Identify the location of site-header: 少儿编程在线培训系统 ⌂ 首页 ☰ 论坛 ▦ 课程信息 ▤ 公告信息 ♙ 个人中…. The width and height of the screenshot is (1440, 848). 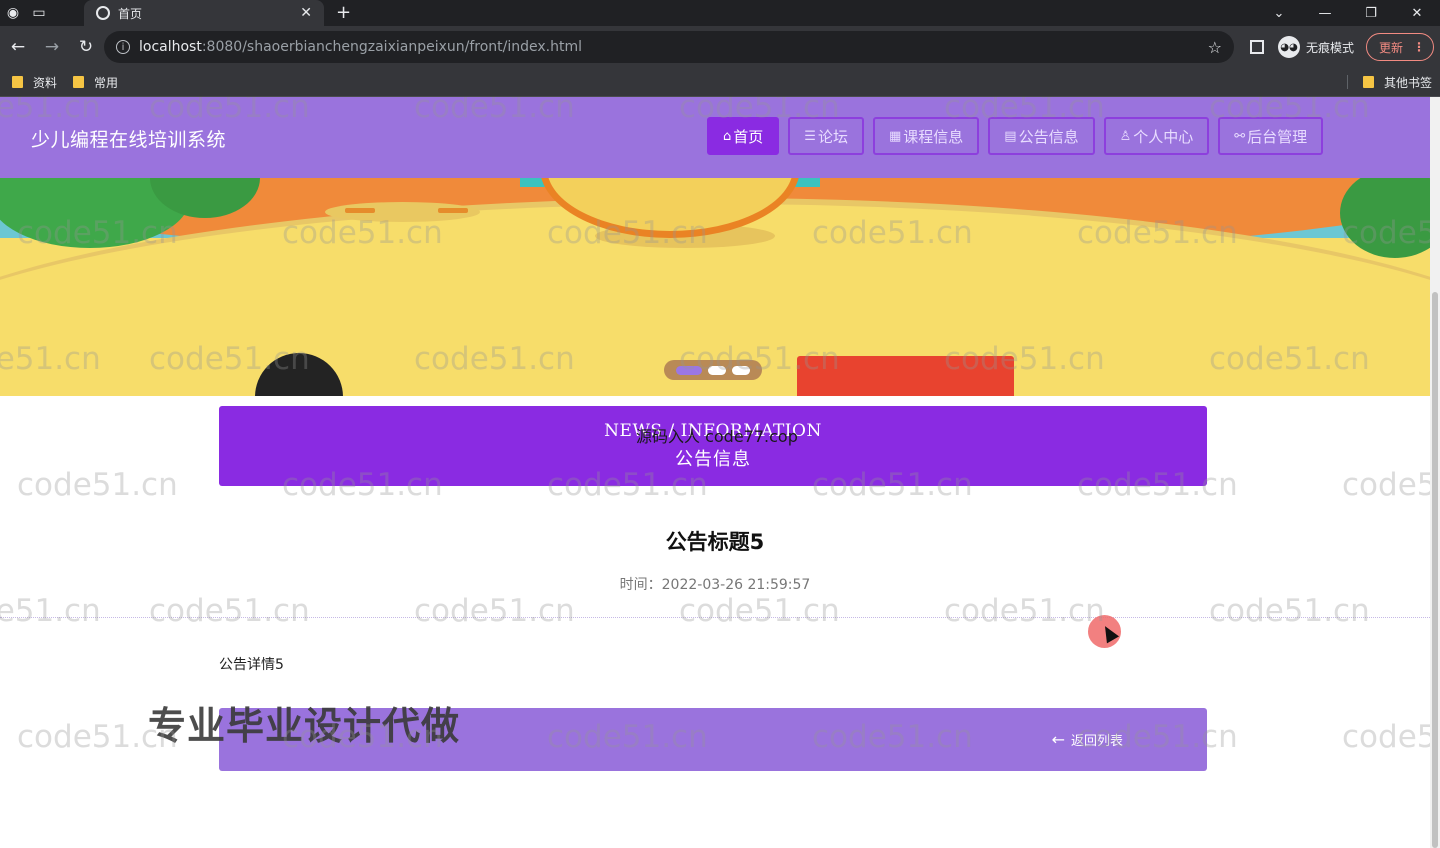
(715, 137).